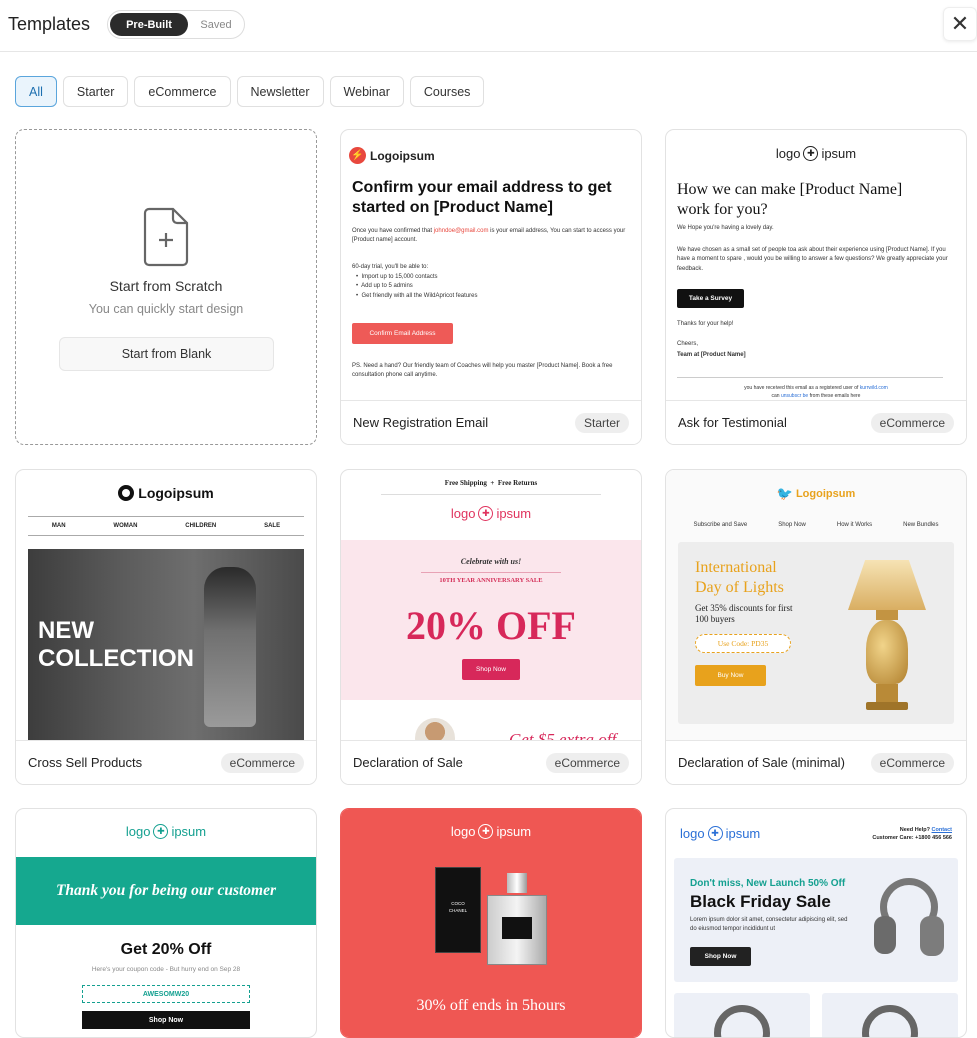 The image size is (977, 1038). Describe the element at coordinates (784, 493) in the screenshot. I see `bird-logo-icon: 🐦` at that location.